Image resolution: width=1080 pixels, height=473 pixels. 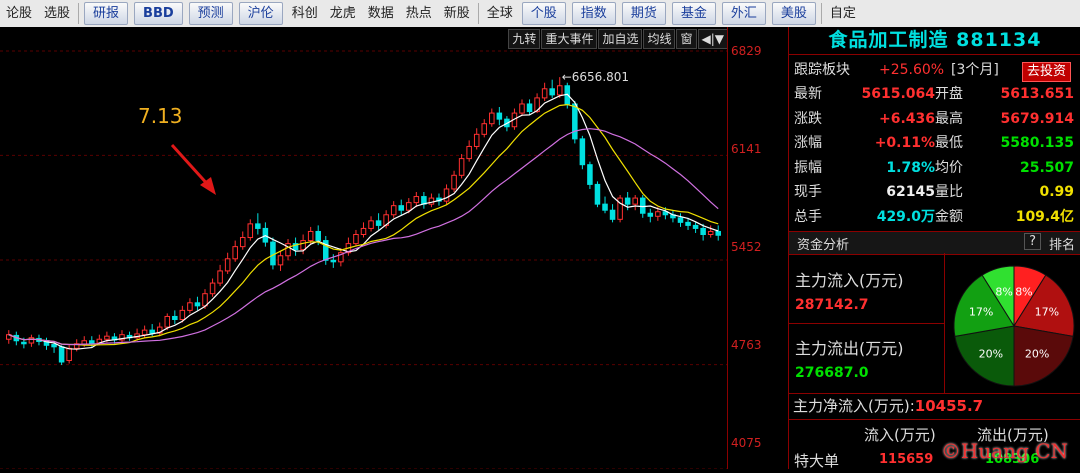 I want to click on toolbar-item: 美股, so click(x=793, y=13).